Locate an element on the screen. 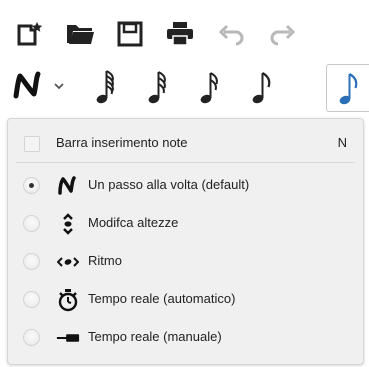  duration-quarter-button is located at coordinates (347, 88).